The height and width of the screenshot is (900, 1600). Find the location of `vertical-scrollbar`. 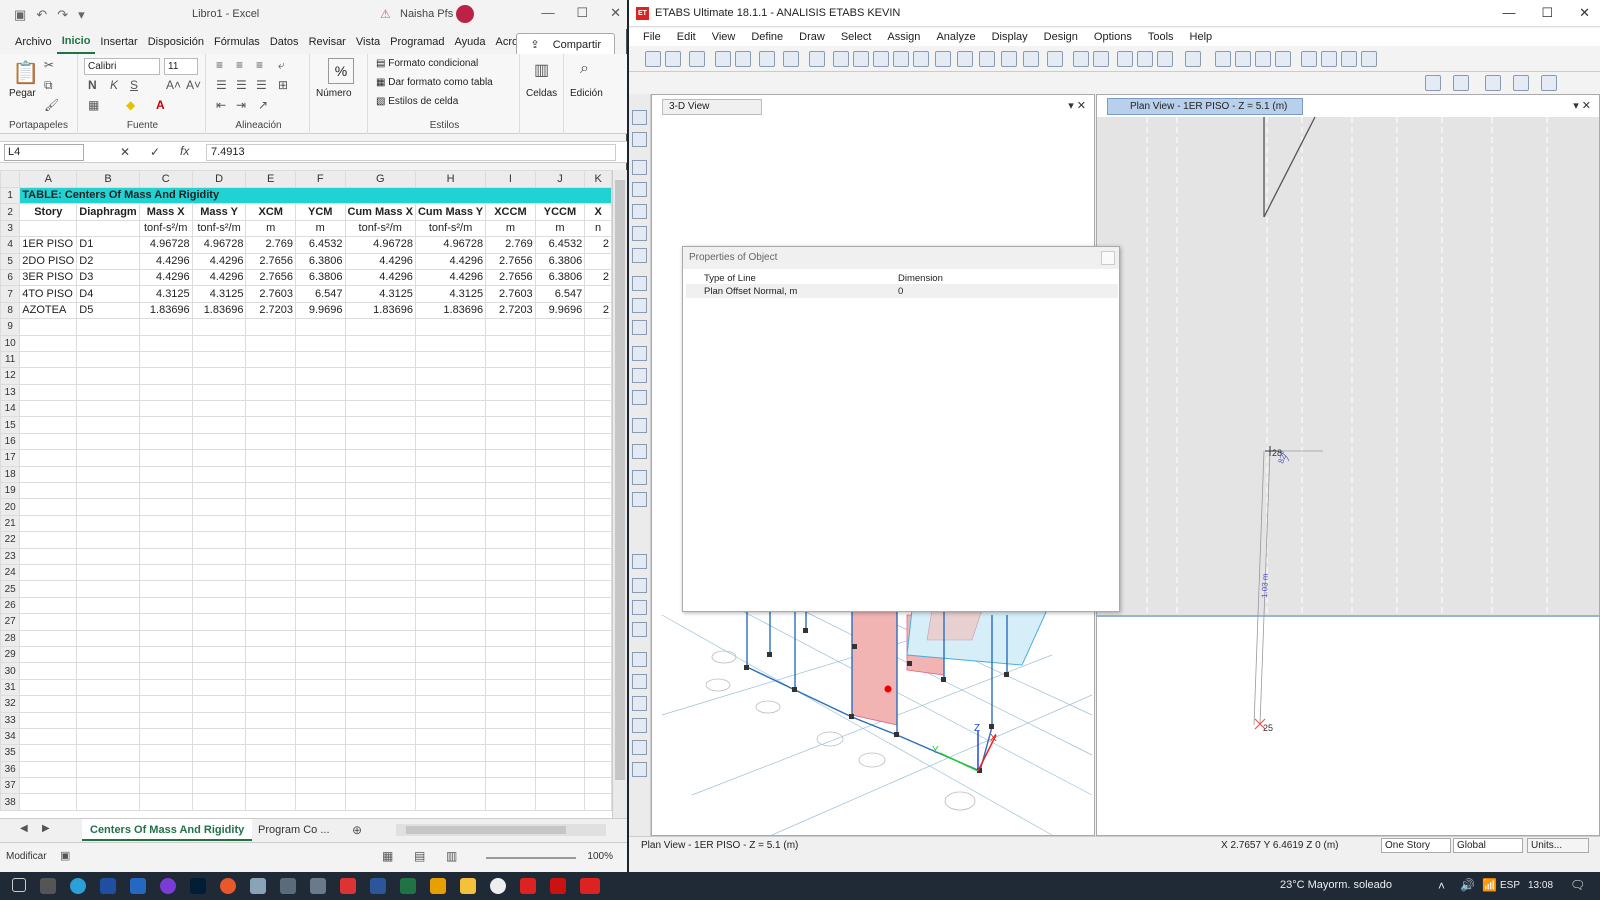

vertical-scrollbar is located at coordinates (619, 494).